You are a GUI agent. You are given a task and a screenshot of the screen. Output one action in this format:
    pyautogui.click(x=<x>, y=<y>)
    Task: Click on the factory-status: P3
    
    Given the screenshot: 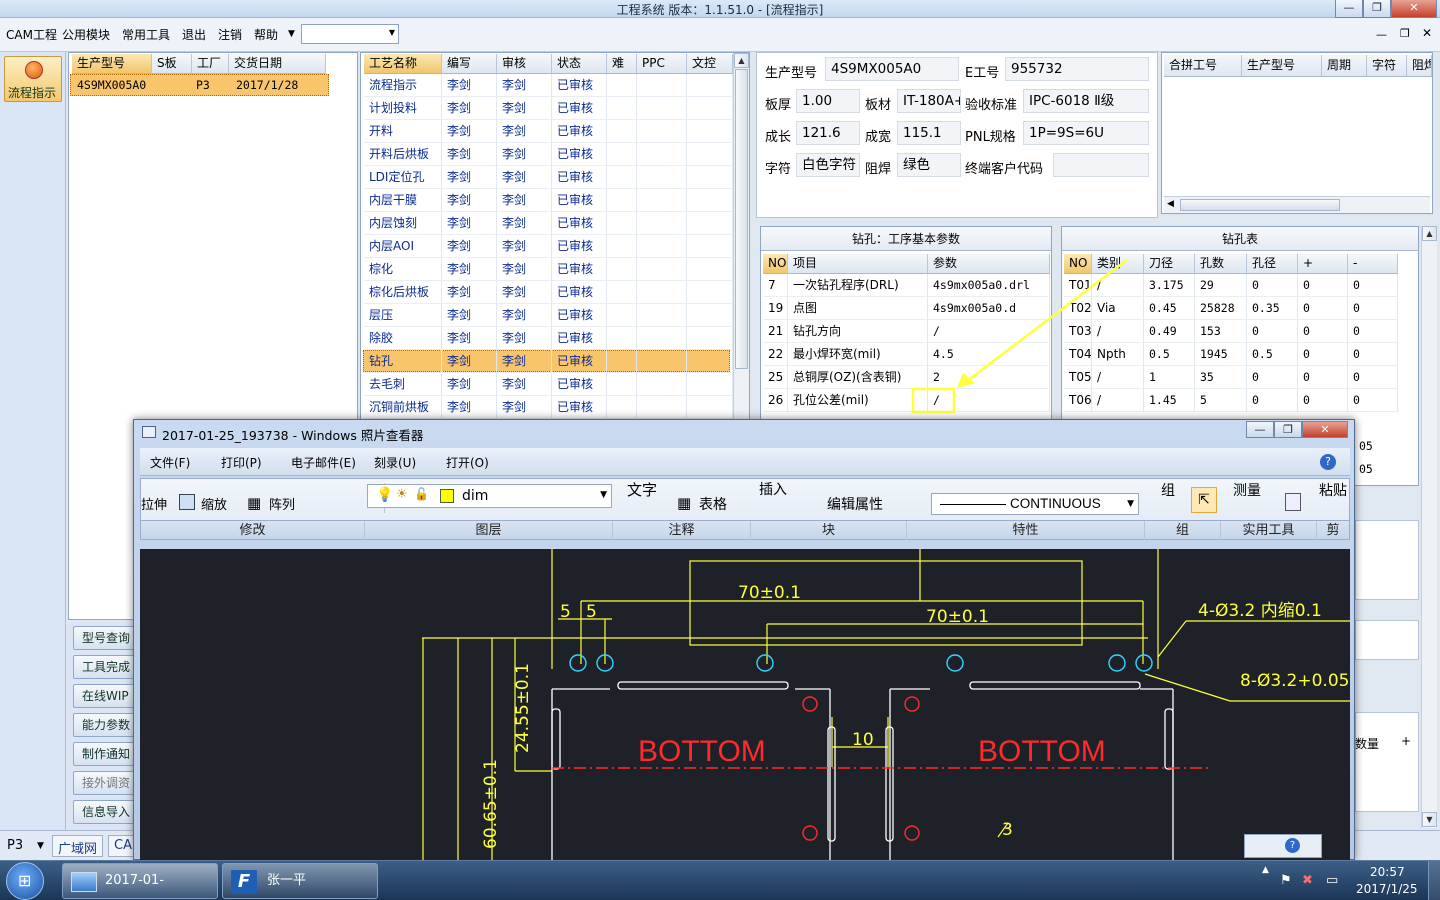 What is the action you would take?
    pyautogui.click(x=15, y=845)
    